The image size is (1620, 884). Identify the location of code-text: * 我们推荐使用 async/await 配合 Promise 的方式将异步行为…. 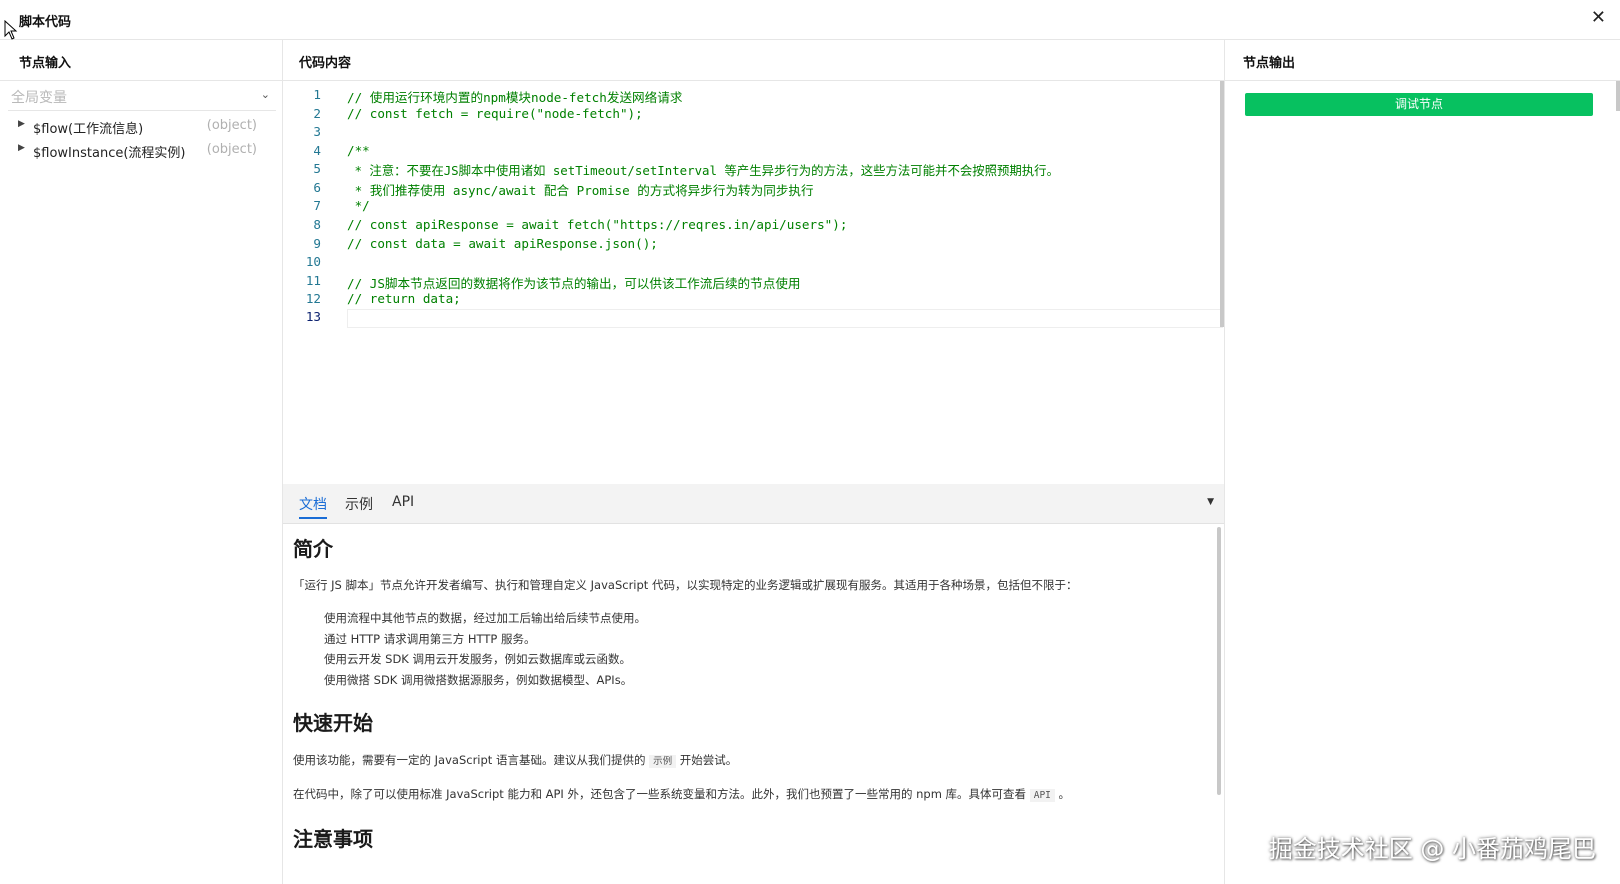
(580, 190).